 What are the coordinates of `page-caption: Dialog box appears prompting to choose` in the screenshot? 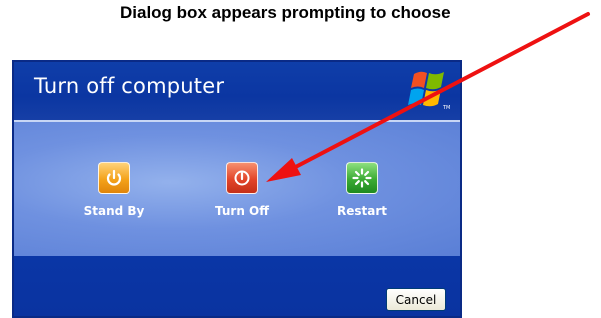 It's located at (285, 12).